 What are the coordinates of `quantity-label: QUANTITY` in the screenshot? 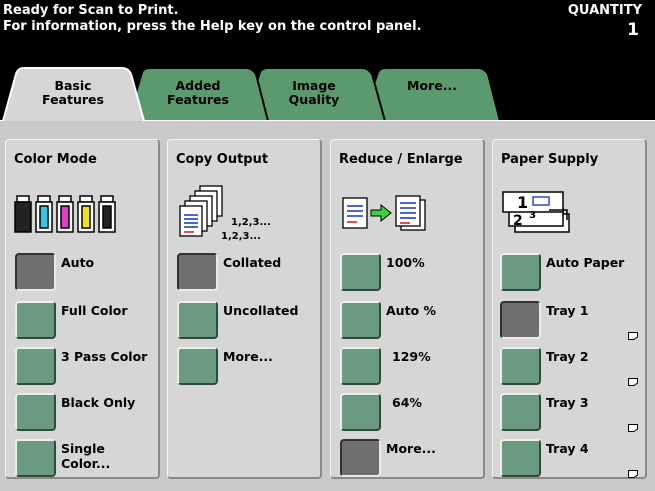 It's located at (604, 10).